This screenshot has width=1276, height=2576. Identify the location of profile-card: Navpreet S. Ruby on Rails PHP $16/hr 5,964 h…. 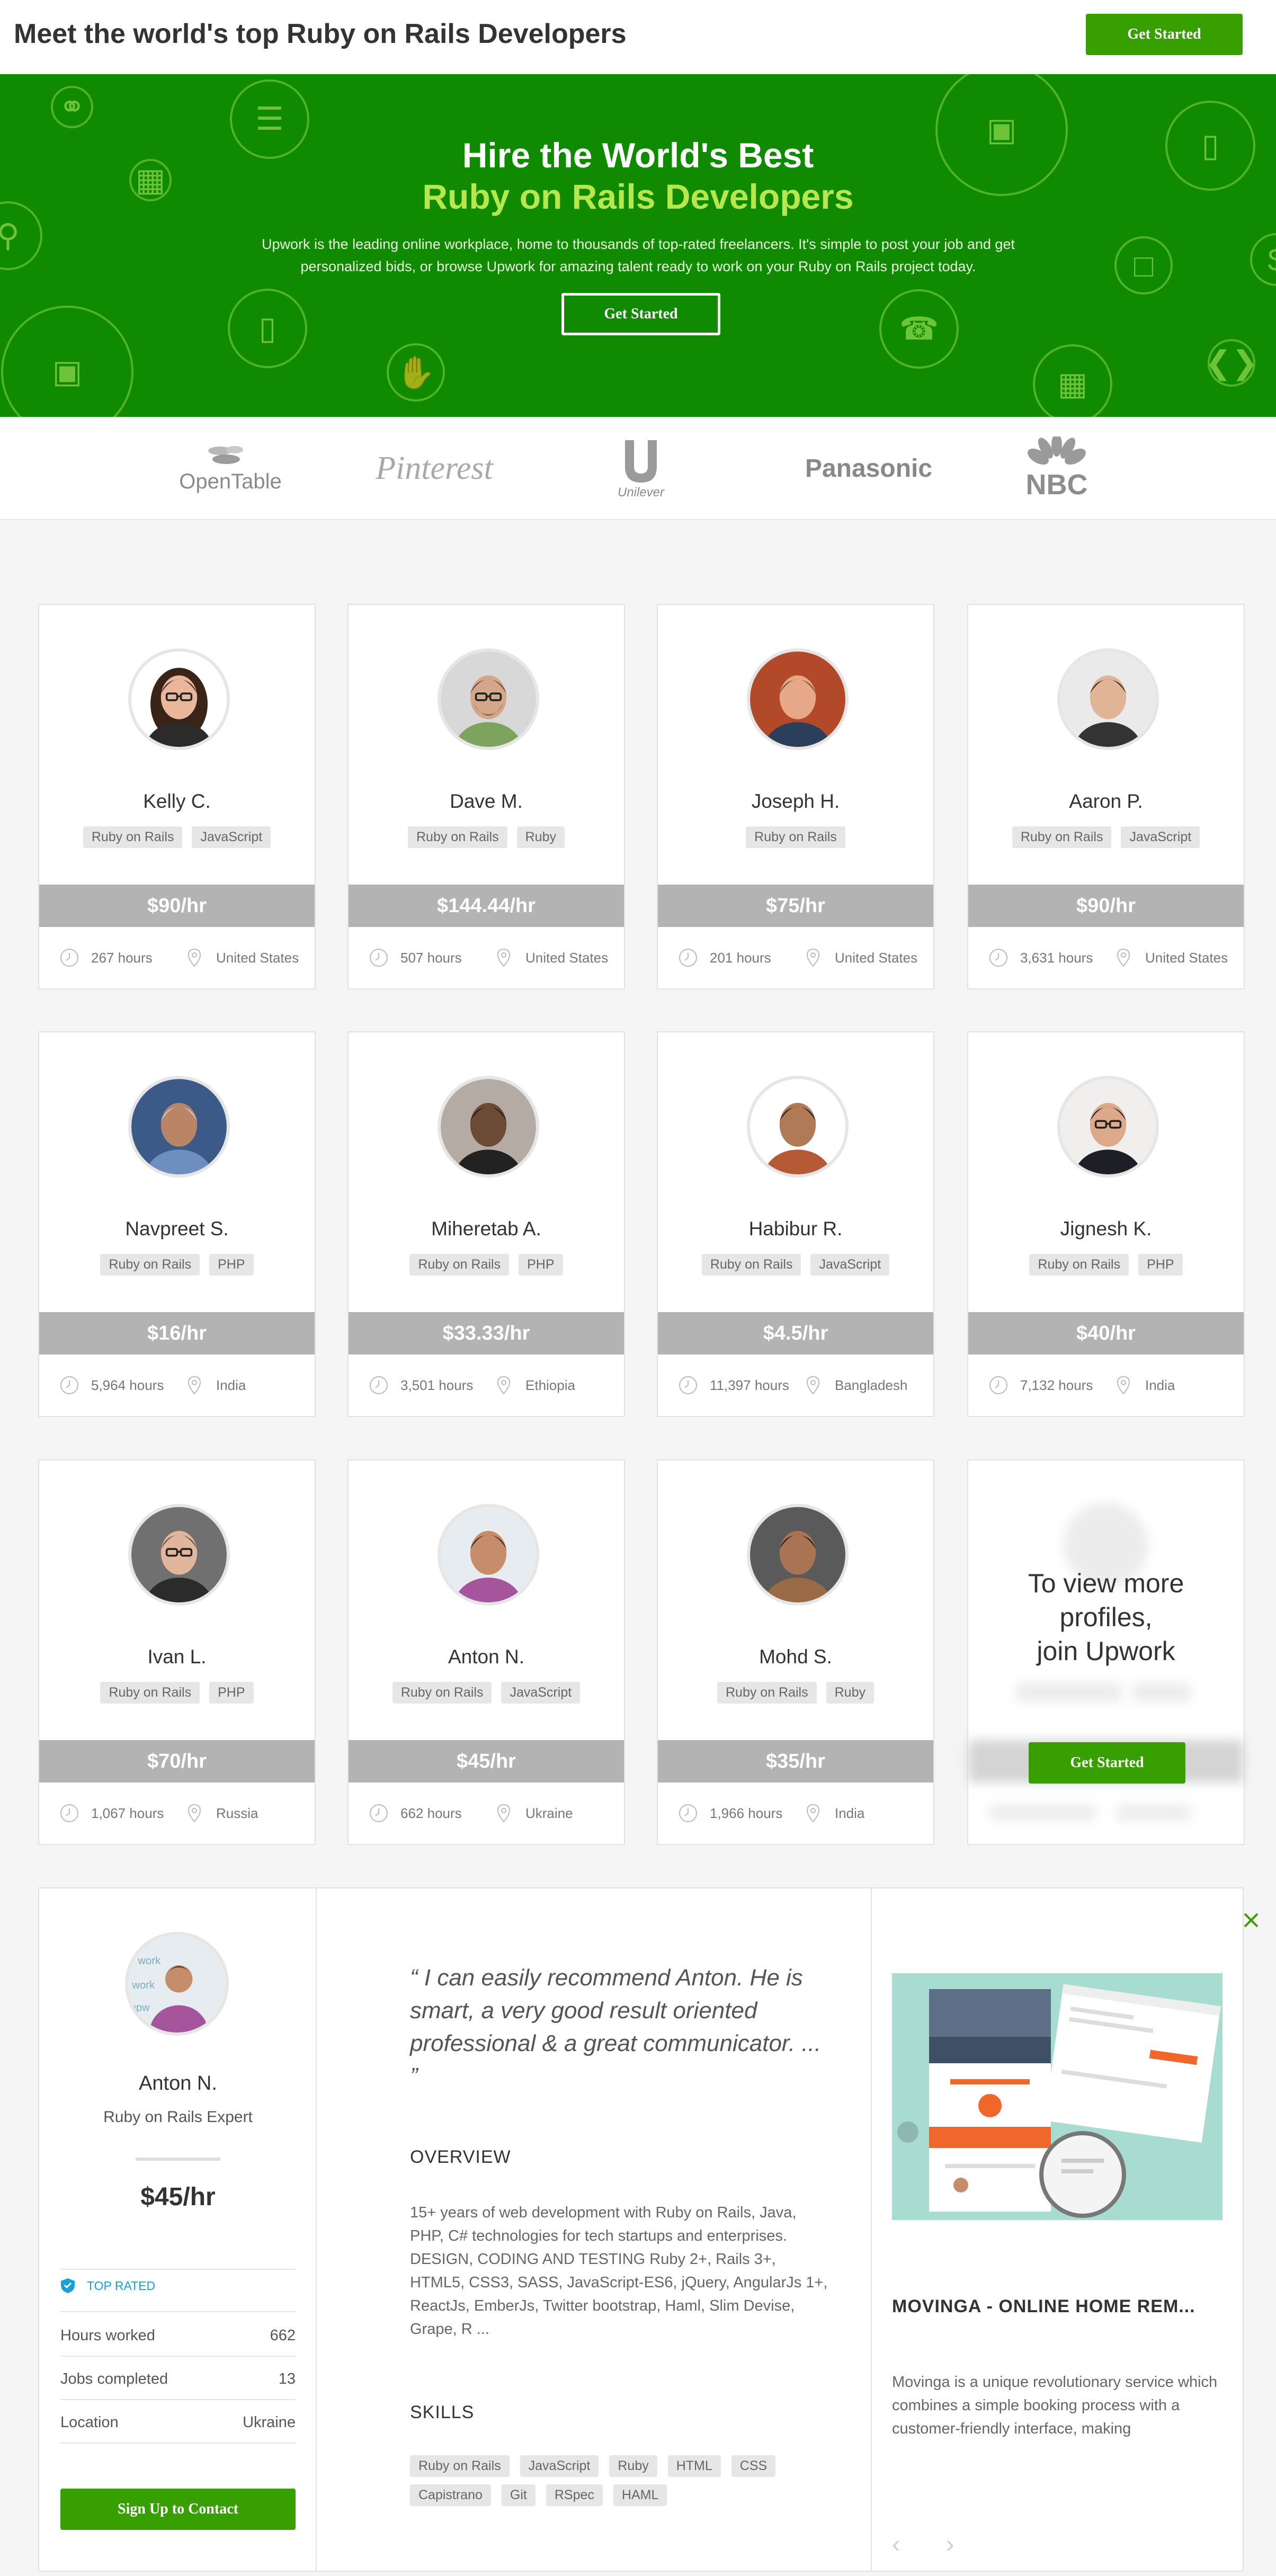
(177, 1224).